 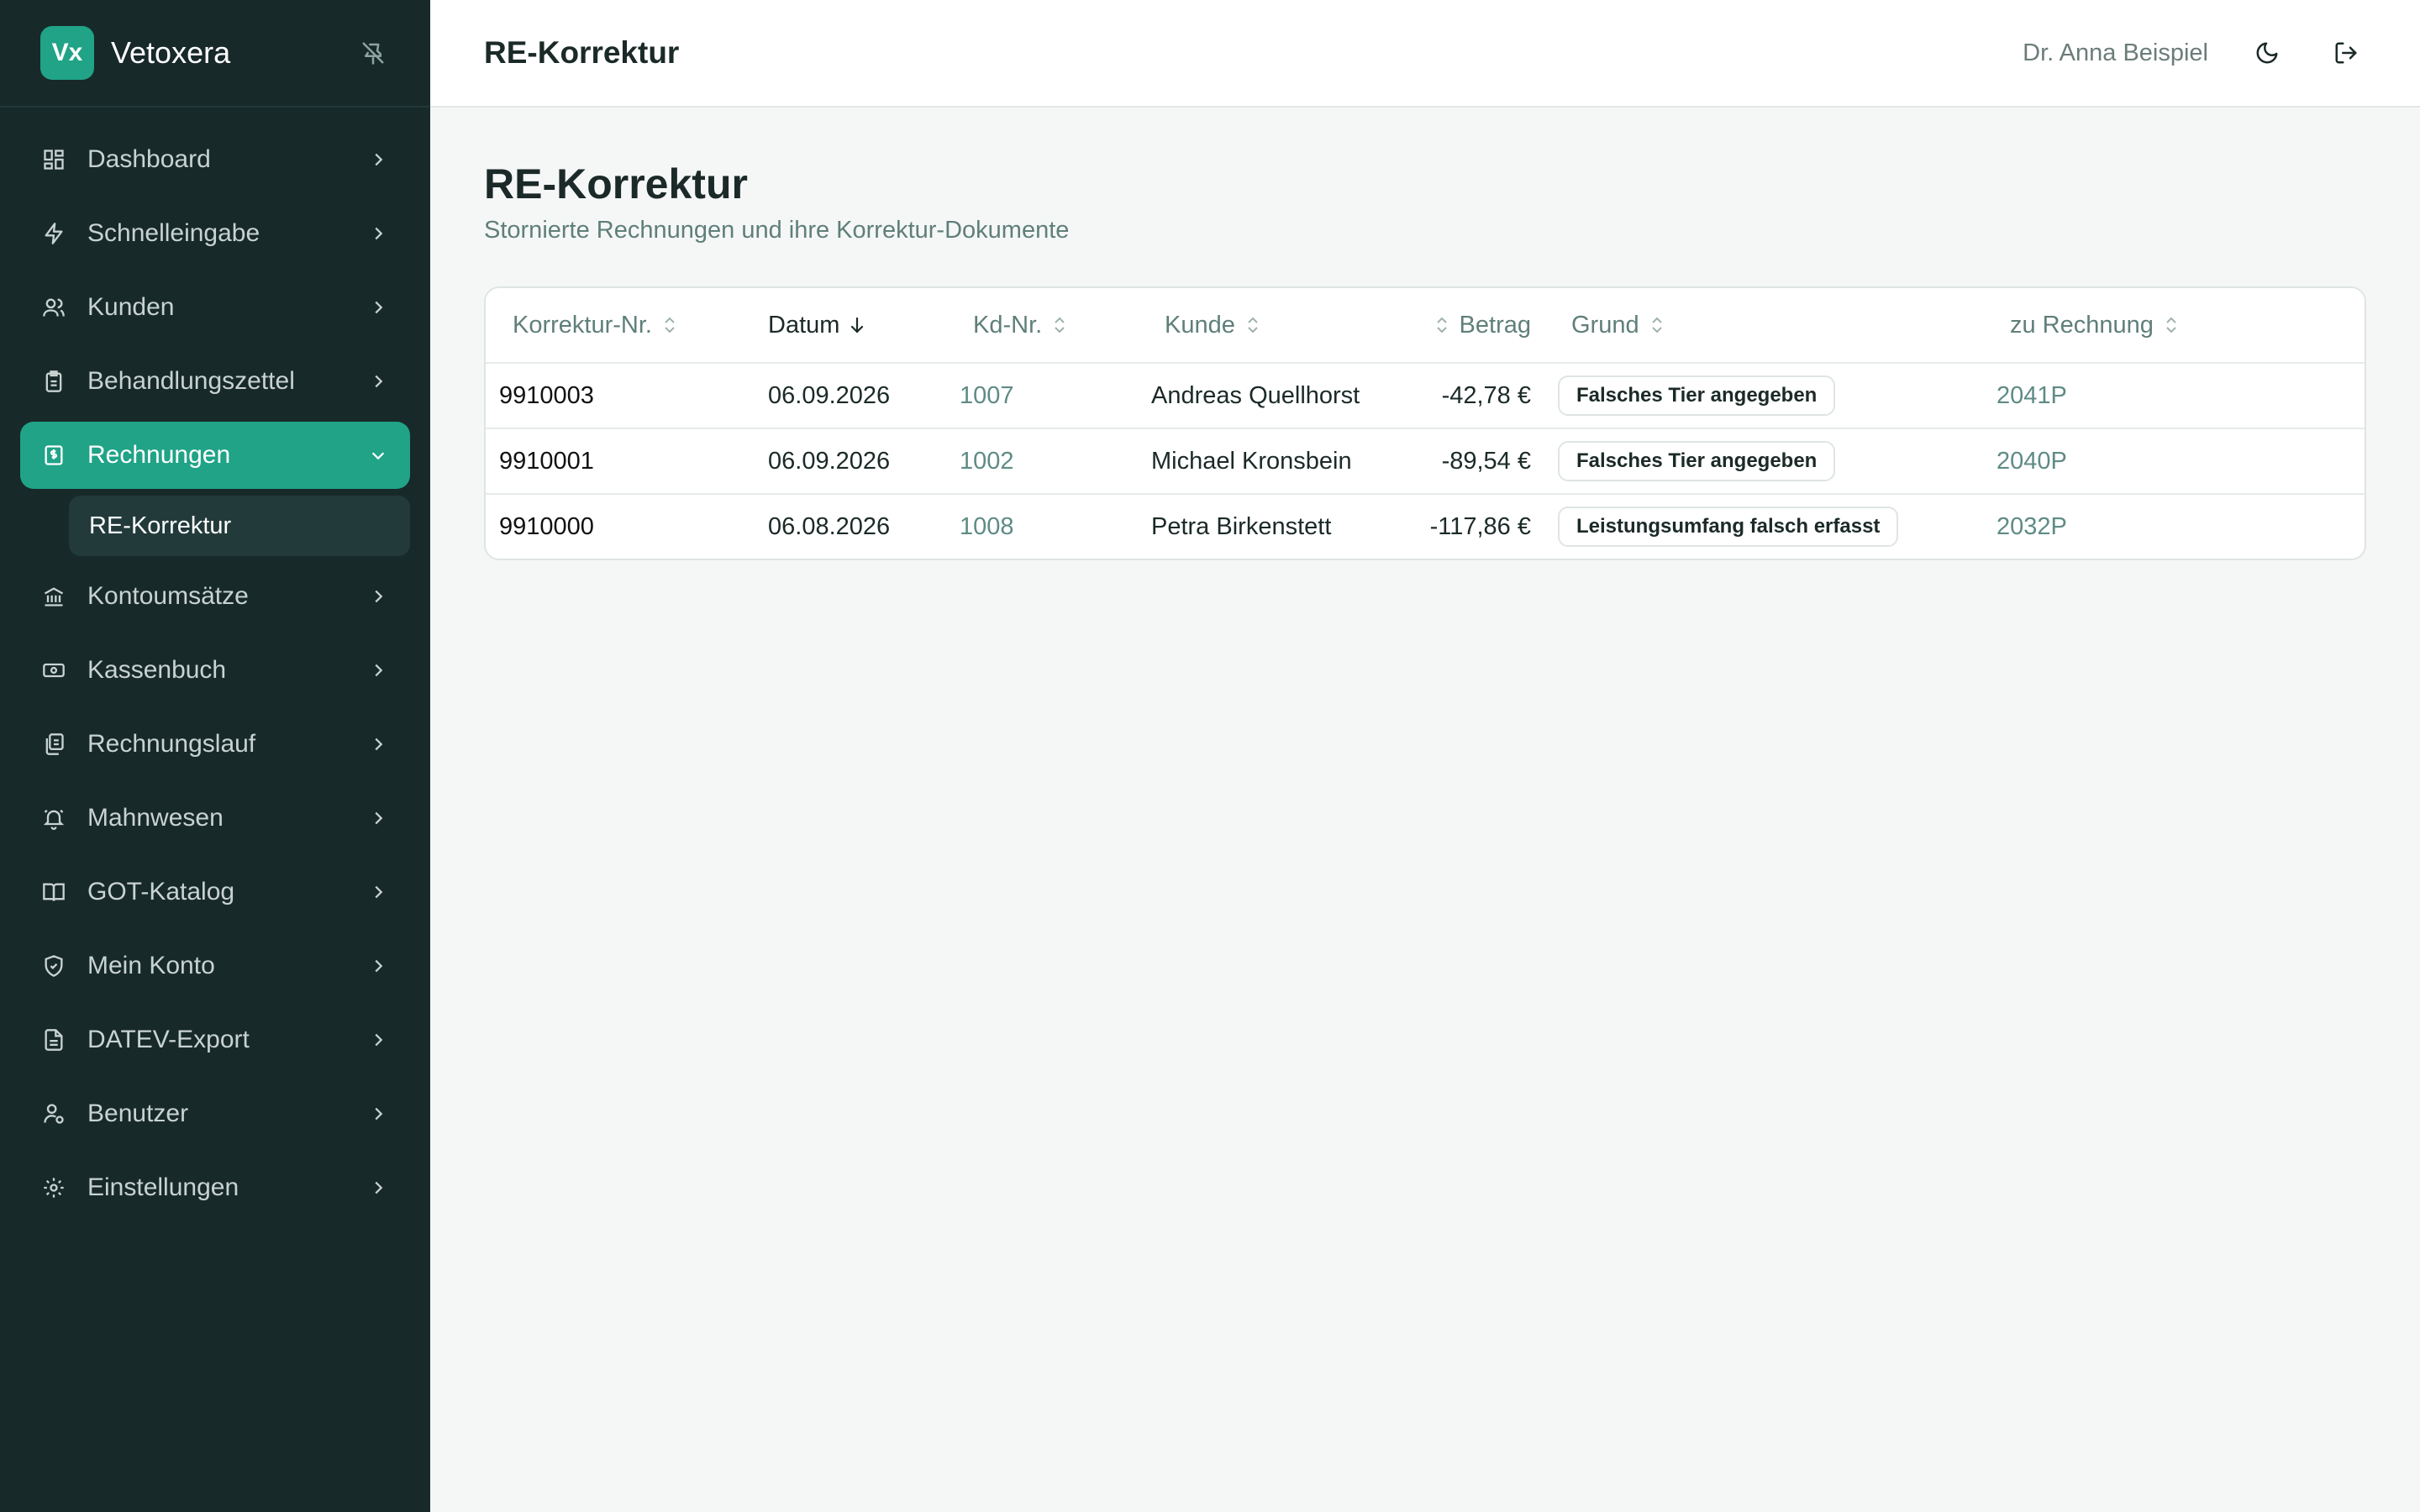 I want to click on bell-icon, so click(x=53, y=818).